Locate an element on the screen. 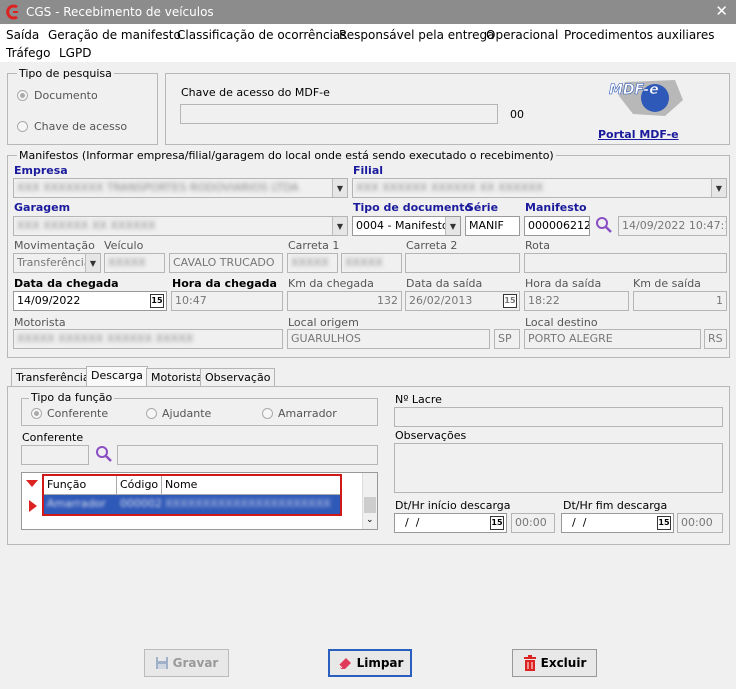 Image resolution: width=736 pixels, height=689 pixels. menu-procedimentos-auxiliares: Procedimentos auxiliares is located at coordinates (639, 35).